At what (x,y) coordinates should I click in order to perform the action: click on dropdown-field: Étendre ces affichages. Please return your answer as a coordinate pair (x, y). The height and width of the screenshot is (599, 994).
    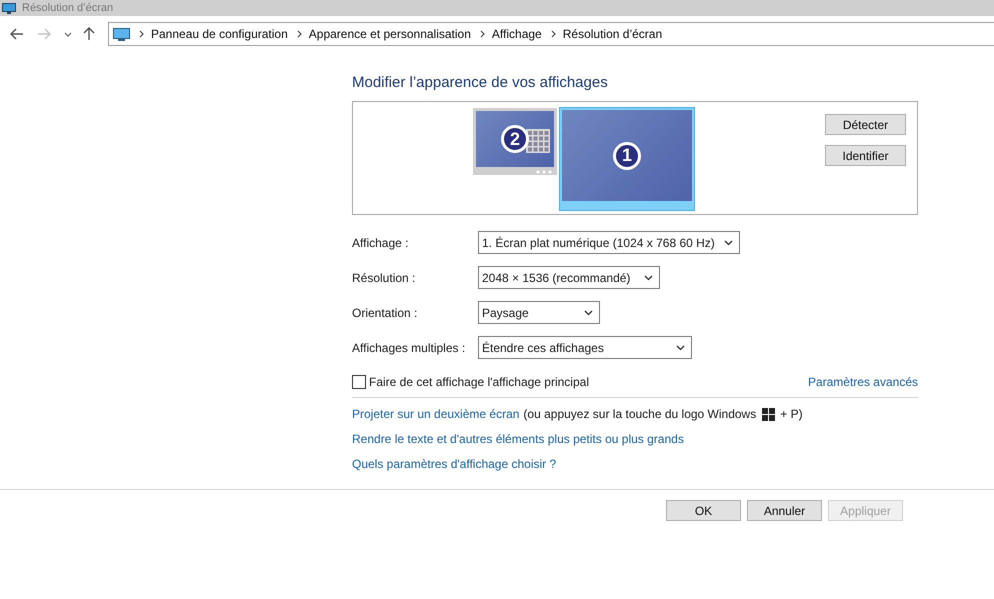
    Looking at the image, I should click on (585, 347).